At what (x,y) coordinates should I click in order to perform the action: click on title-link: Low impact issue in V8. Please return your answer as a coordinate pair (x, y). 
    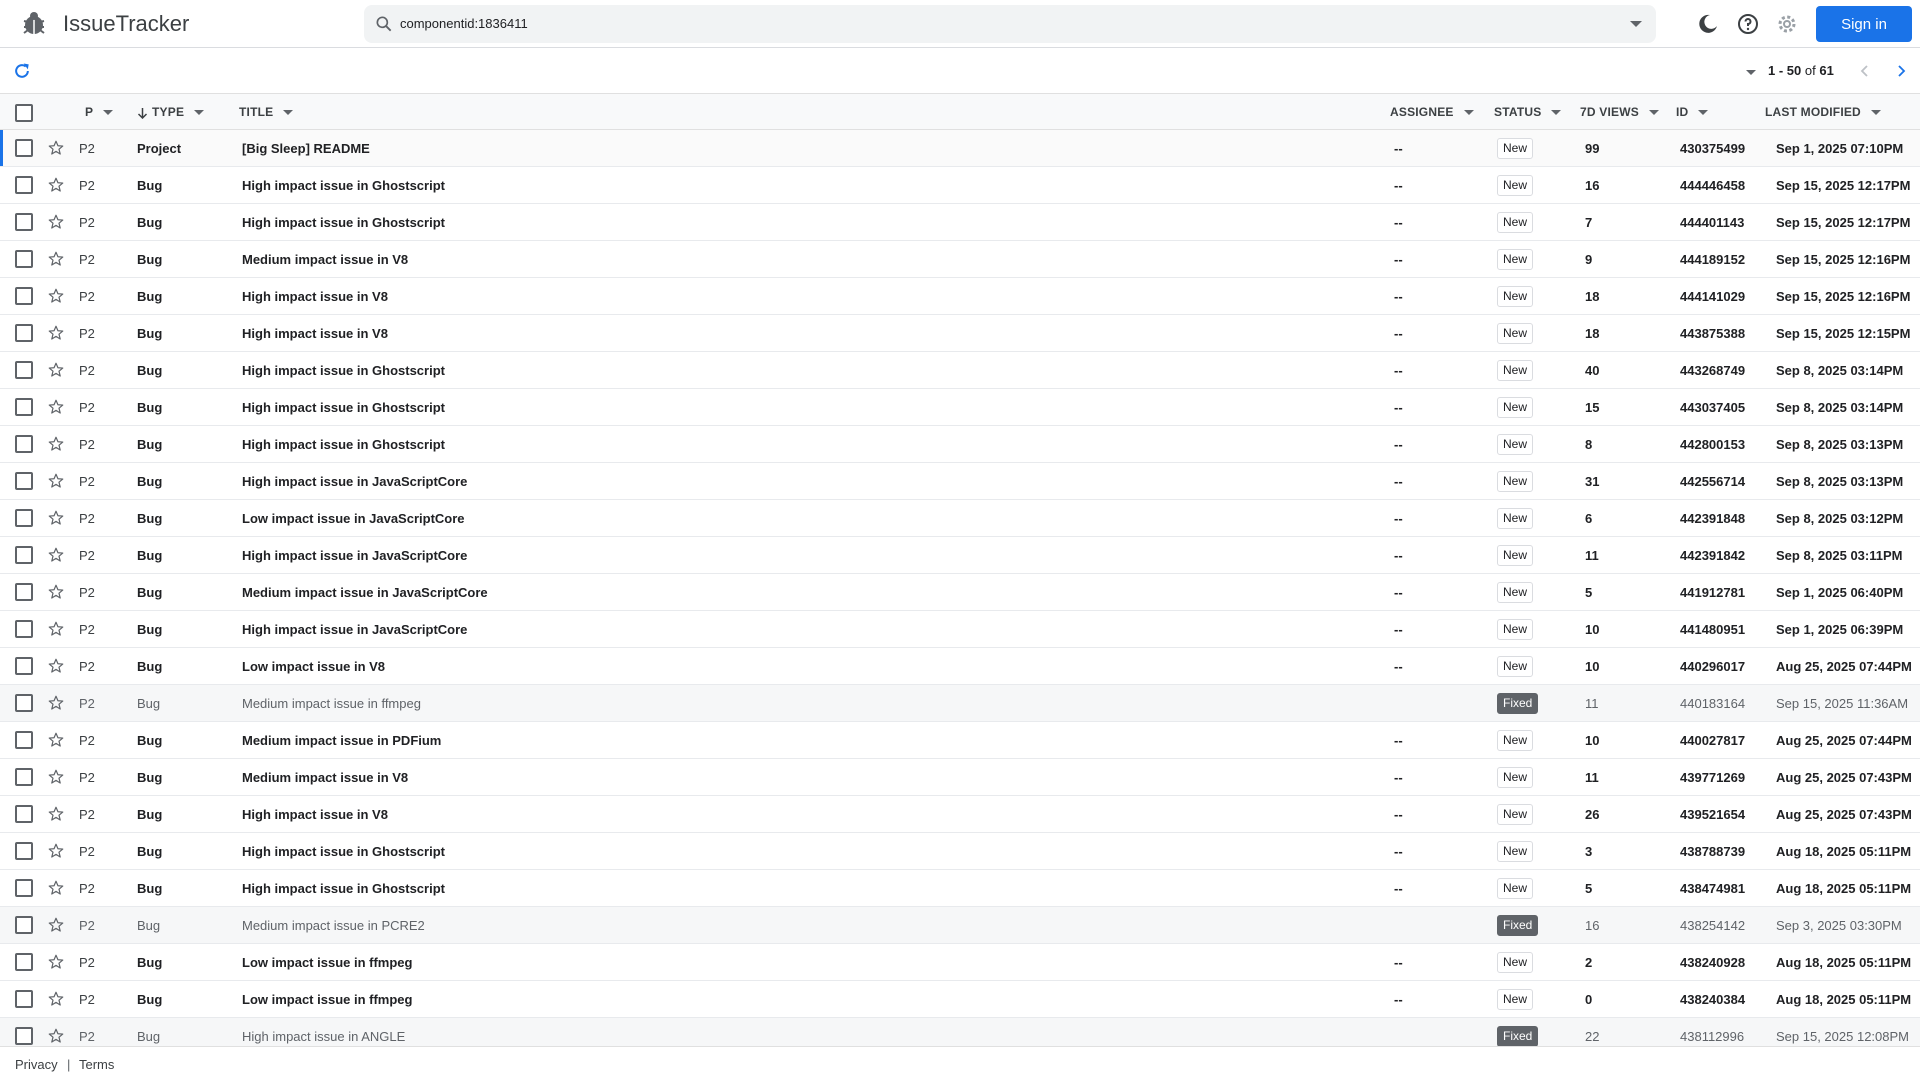
    Looking at the image, I should click on (313, 666).